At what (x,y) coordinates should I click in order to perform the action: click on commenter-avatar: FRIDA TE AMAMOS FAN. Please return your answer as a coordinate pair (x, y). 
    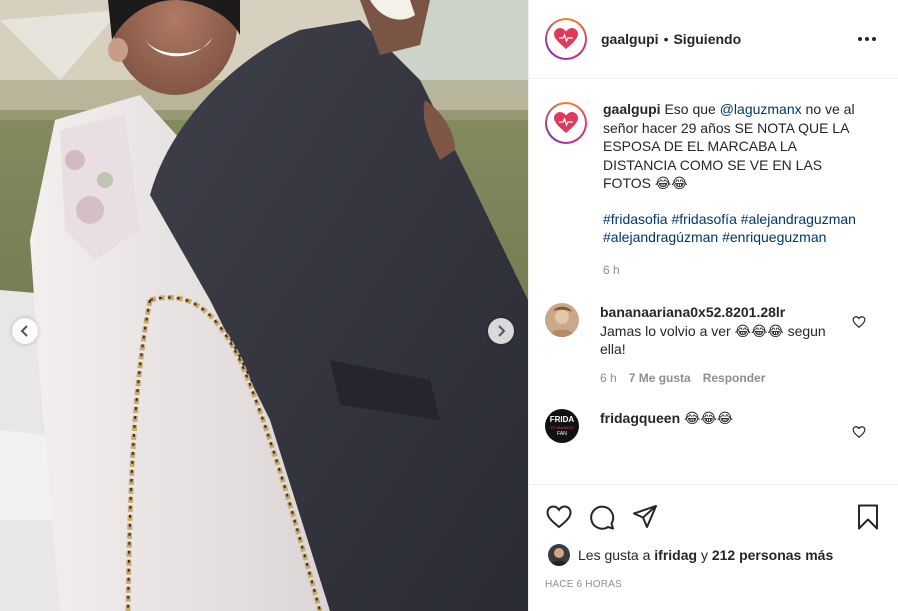
    Looking at the image, I should click on (562, 426).